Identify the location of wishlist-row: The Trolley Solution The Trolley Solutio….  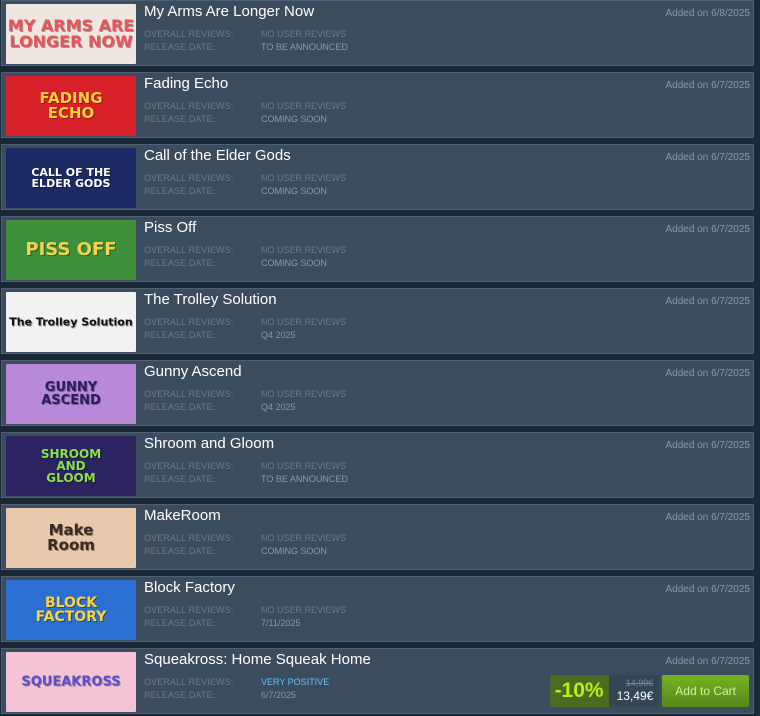
(377, 321).